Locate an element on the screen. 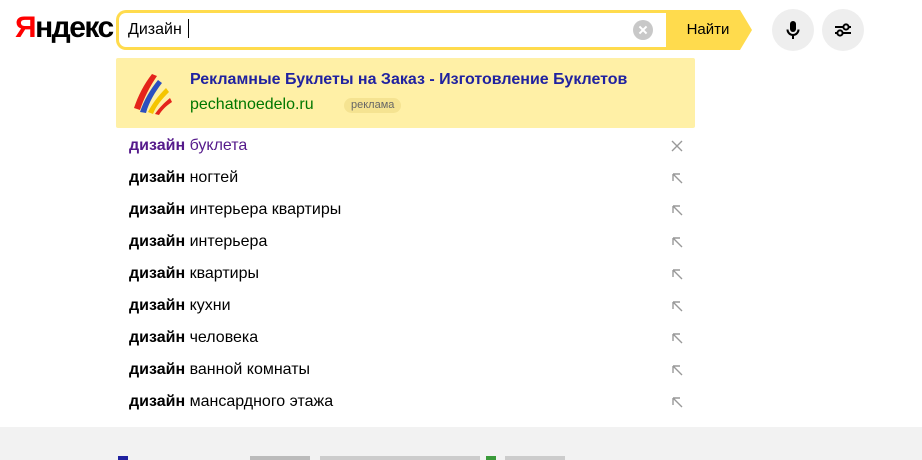 The height and width of the screenshot is (460, 922). search-field: Дизайн is located at coordinates (391, 30).